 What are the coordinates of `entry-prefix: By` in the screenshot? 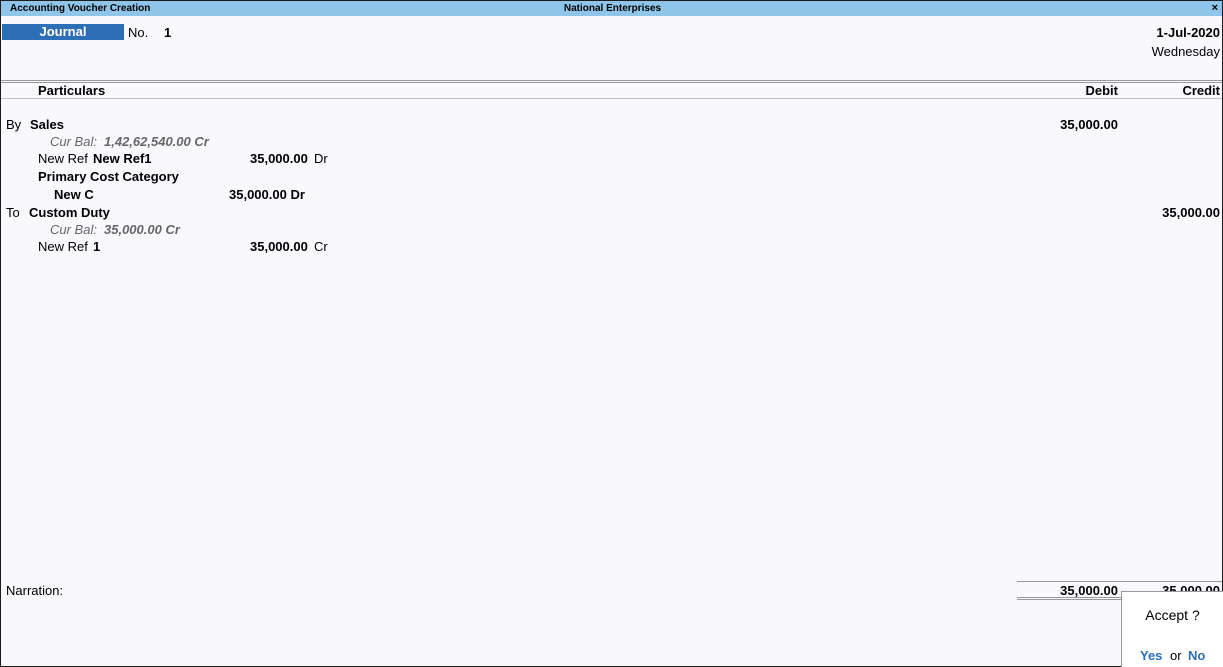 It's located at (14, 124).